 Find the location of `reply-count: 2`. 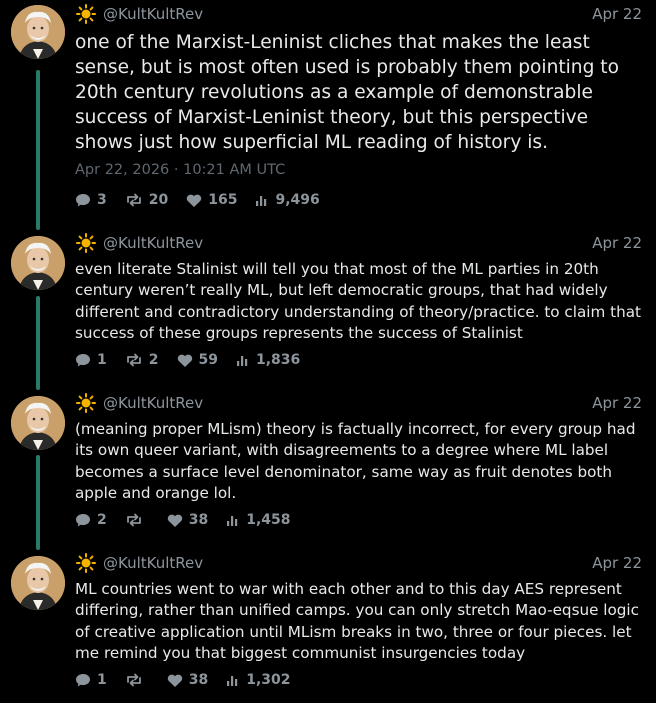

reply-count: 2 is located at coordinates (102, 520).